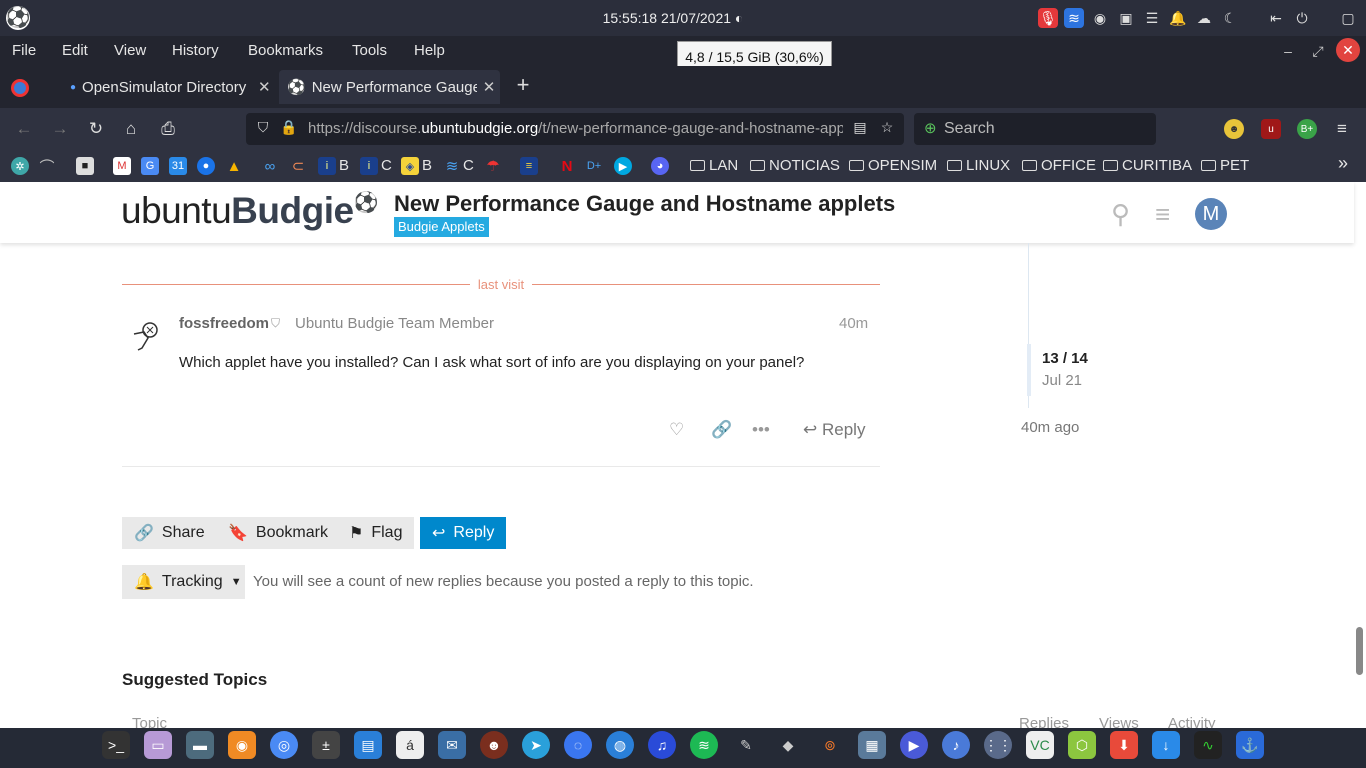 The height and width of the screenshot is (768, 1366). I want to click on reload-icon: ↻, so click(96, 129).